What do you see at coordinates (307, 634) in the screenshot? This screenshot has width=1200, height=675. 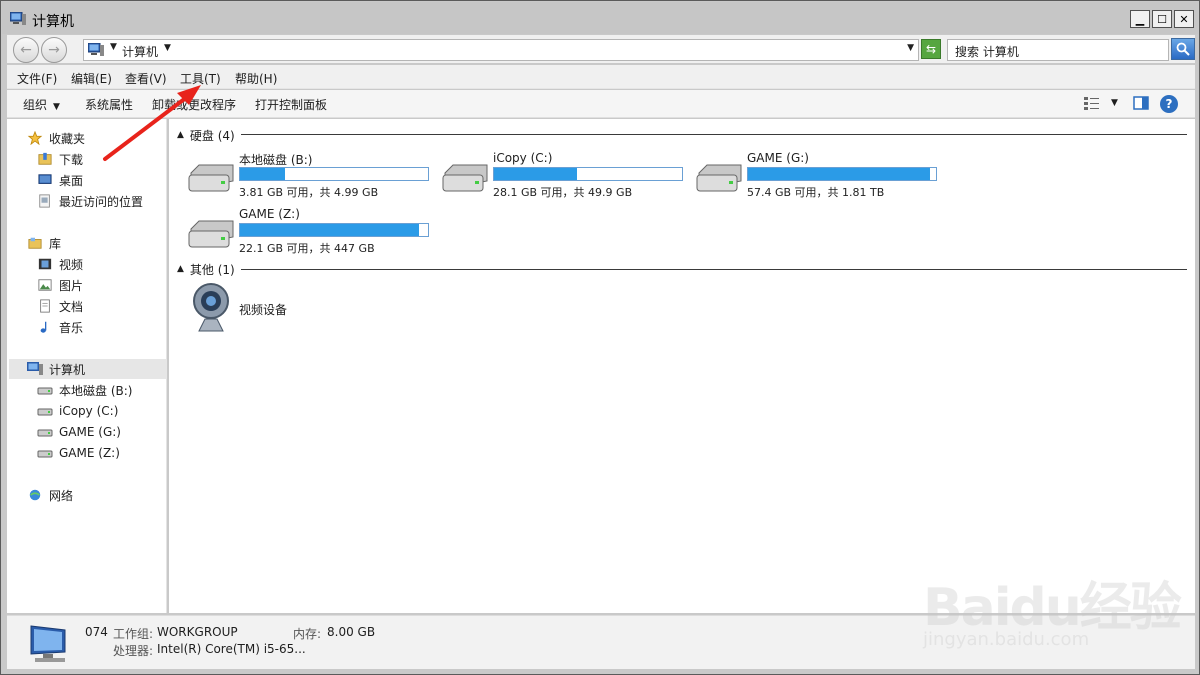 I see `memory-label: 内存:` at bounding box center [307, 634].